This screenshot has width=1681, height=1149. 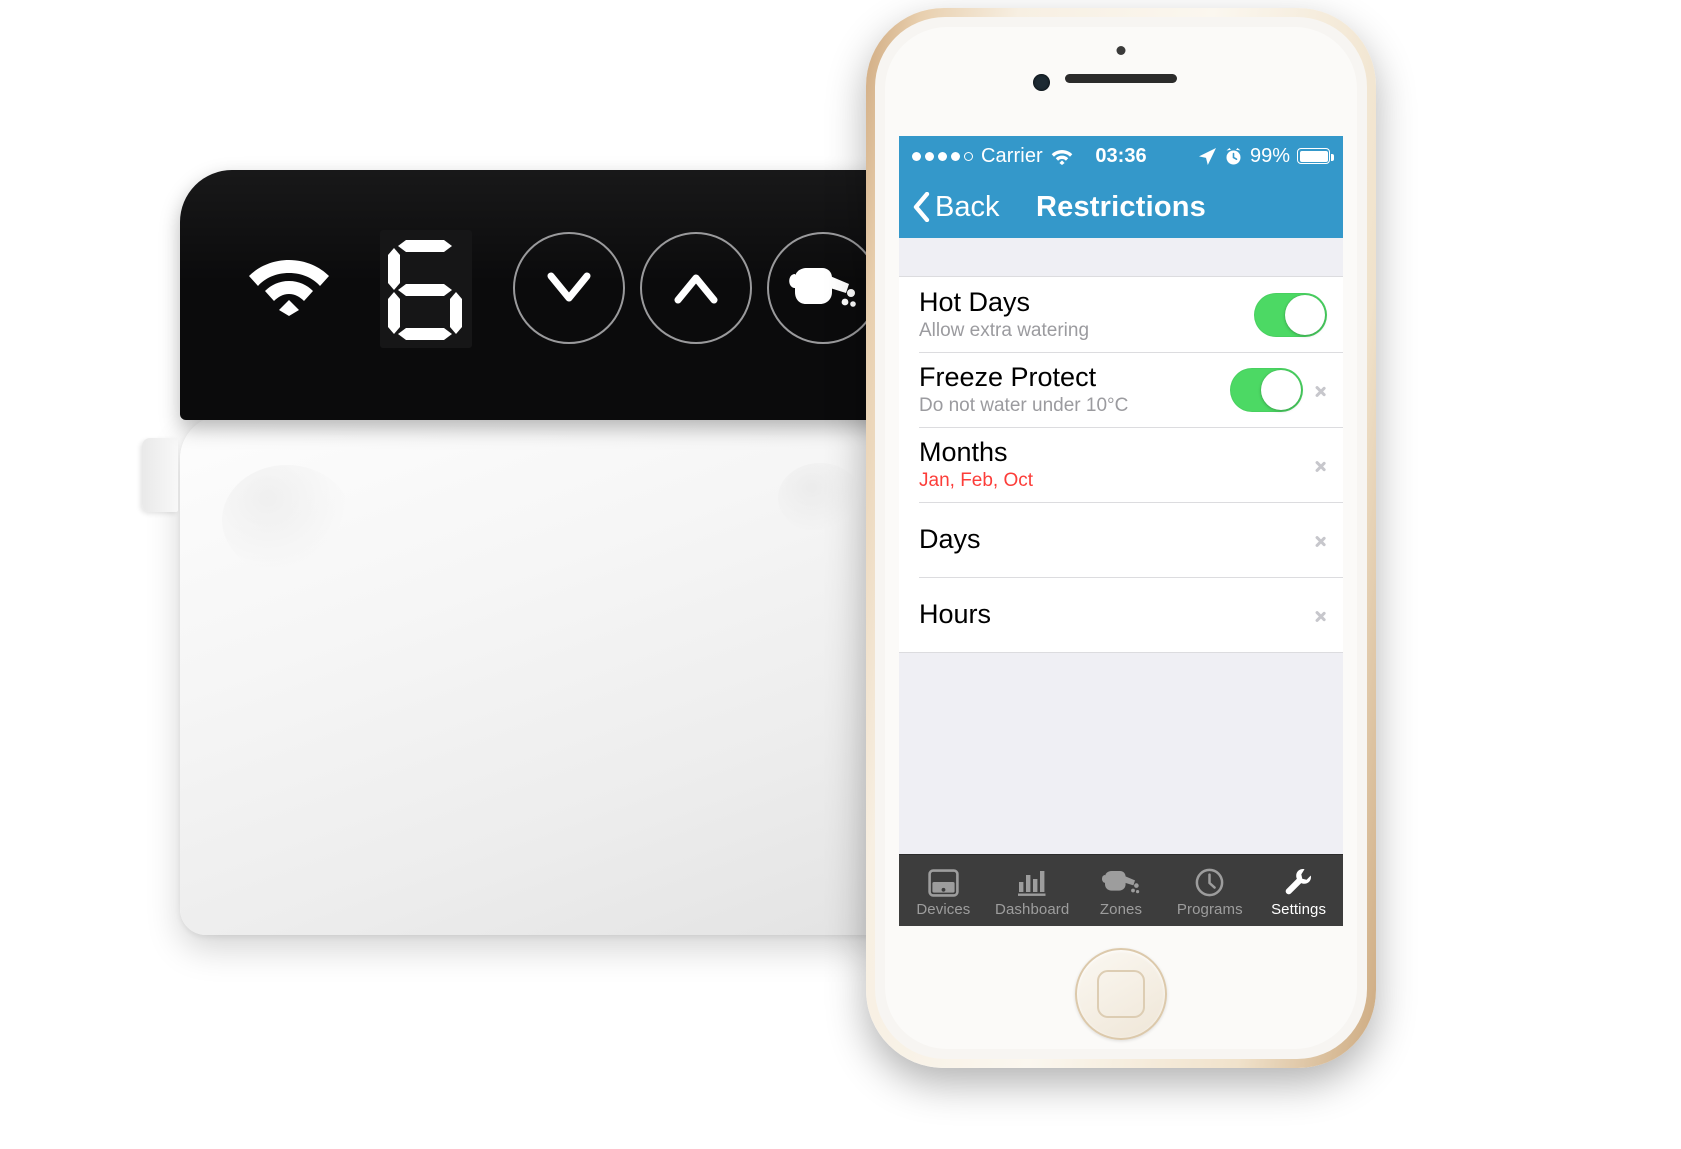 I want to click on device-down-button, so click(x=569, y=288).